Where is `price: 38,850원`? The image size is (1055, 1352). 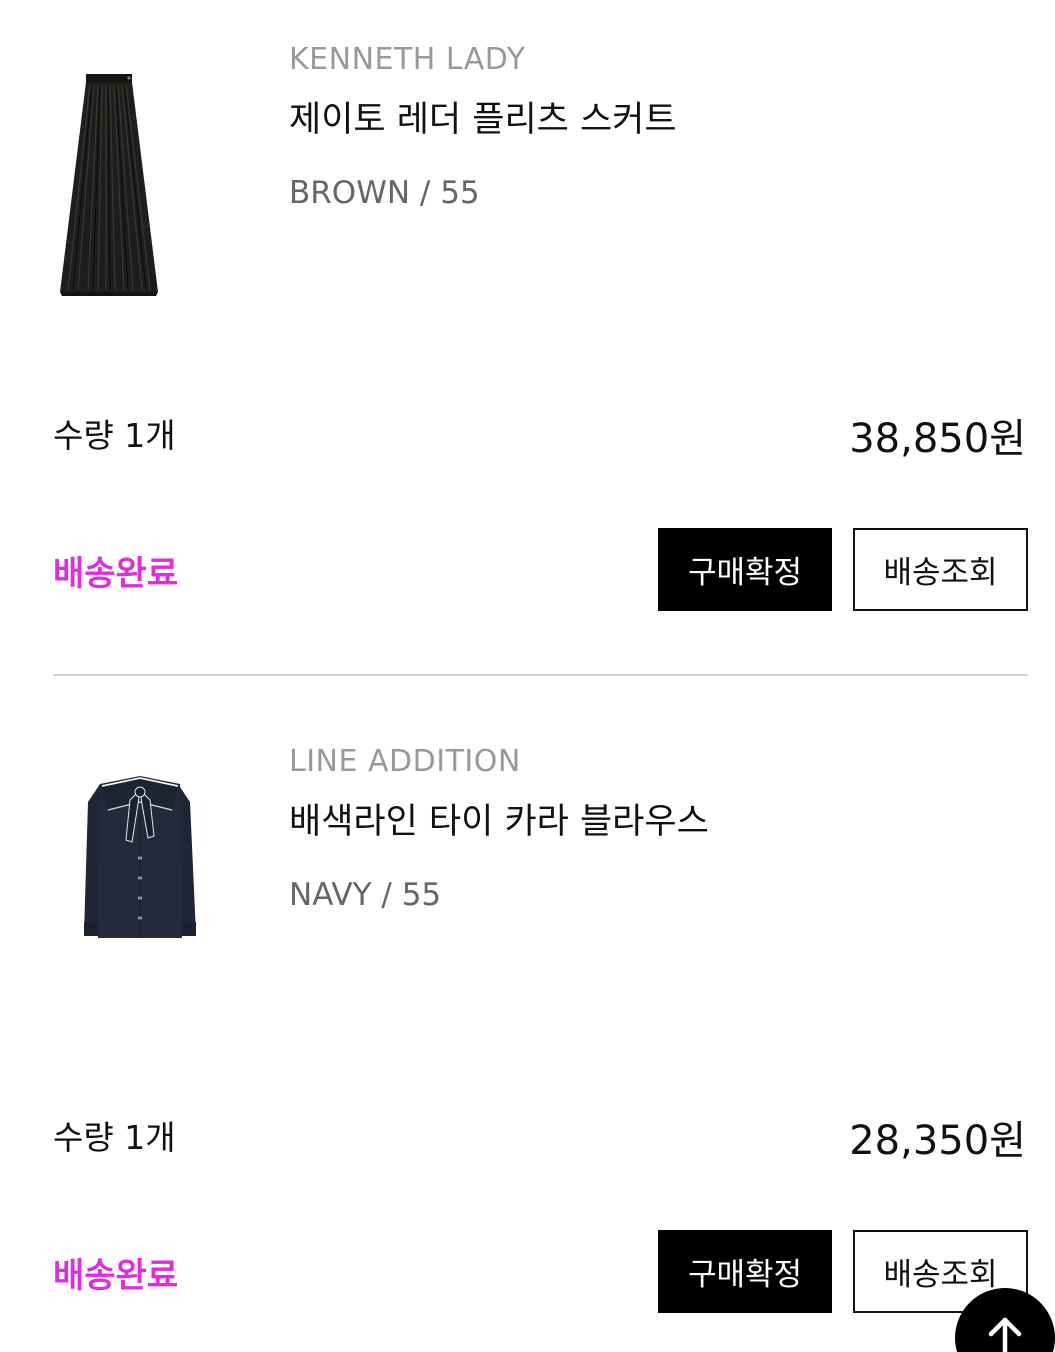
price: 38,850원 is located at coordinates (937, 439).